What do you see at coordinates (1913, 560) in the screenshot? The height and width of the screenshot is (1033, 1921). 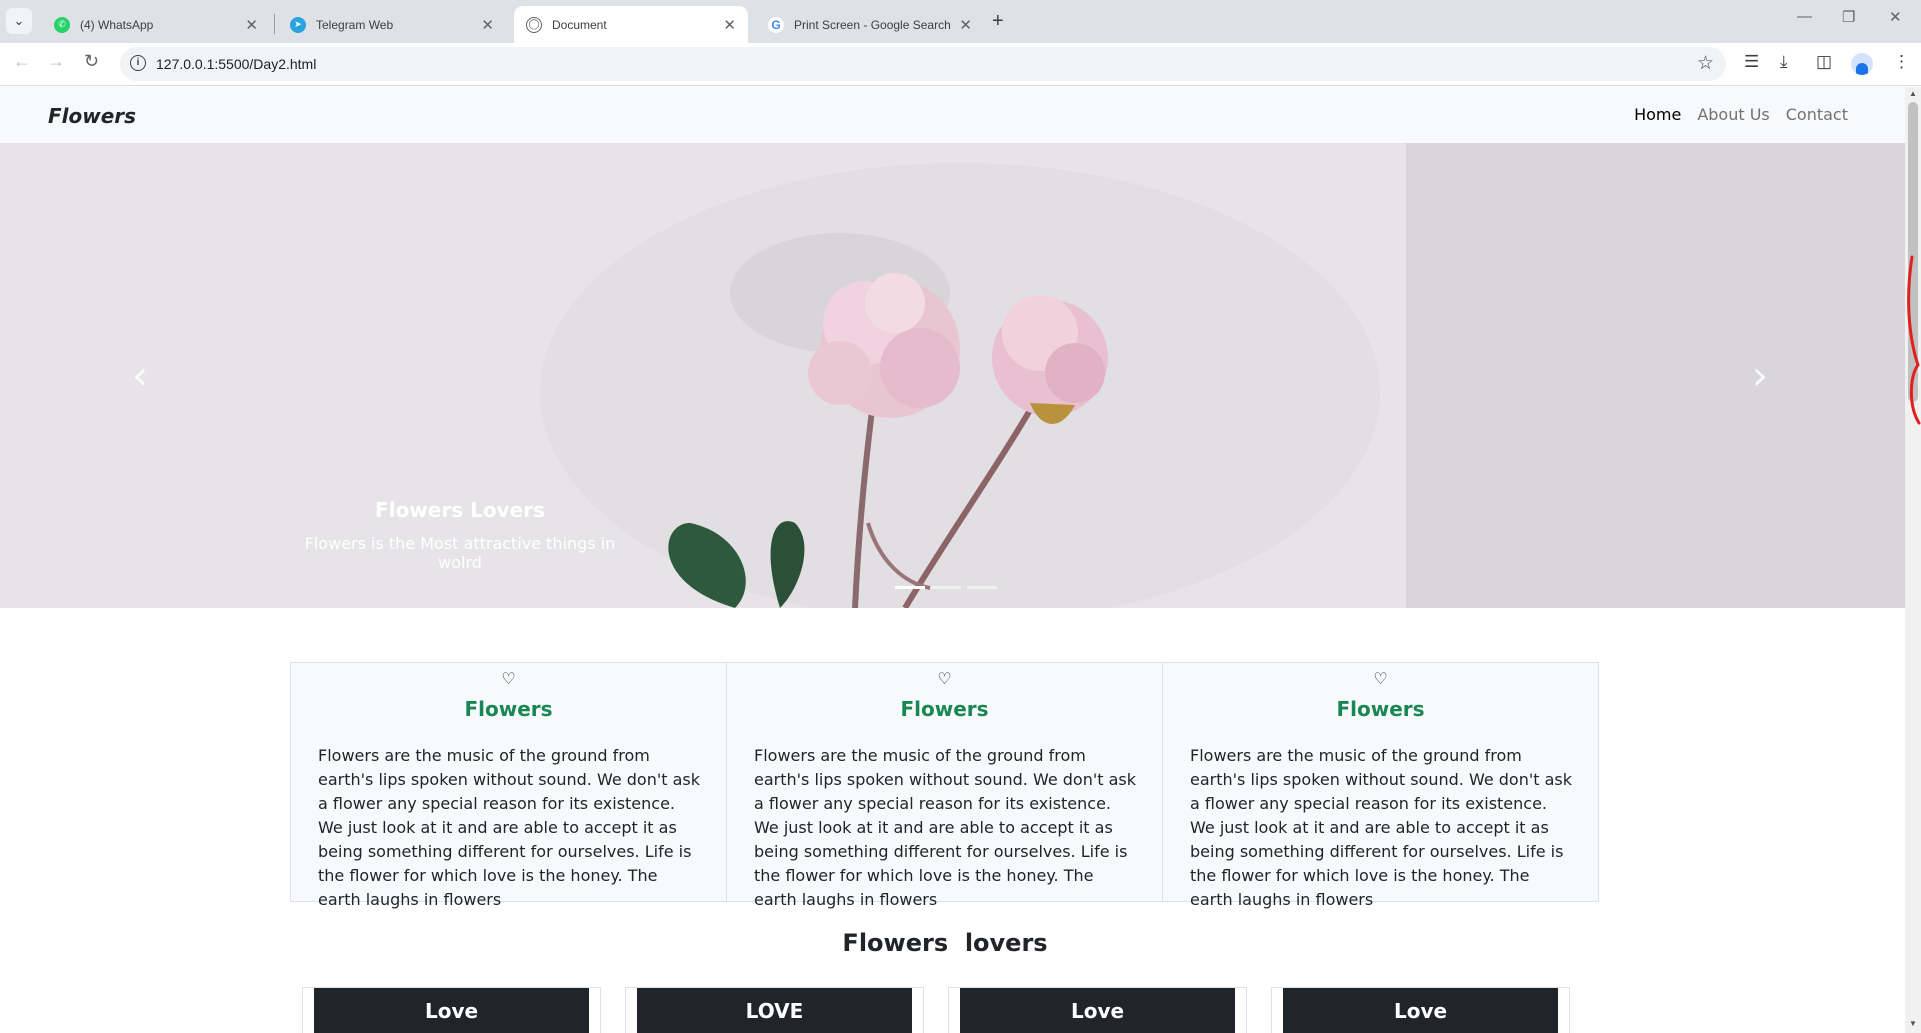 I see `page-scrollbar: ▲ ▼` at bounding box center [1913, 560].